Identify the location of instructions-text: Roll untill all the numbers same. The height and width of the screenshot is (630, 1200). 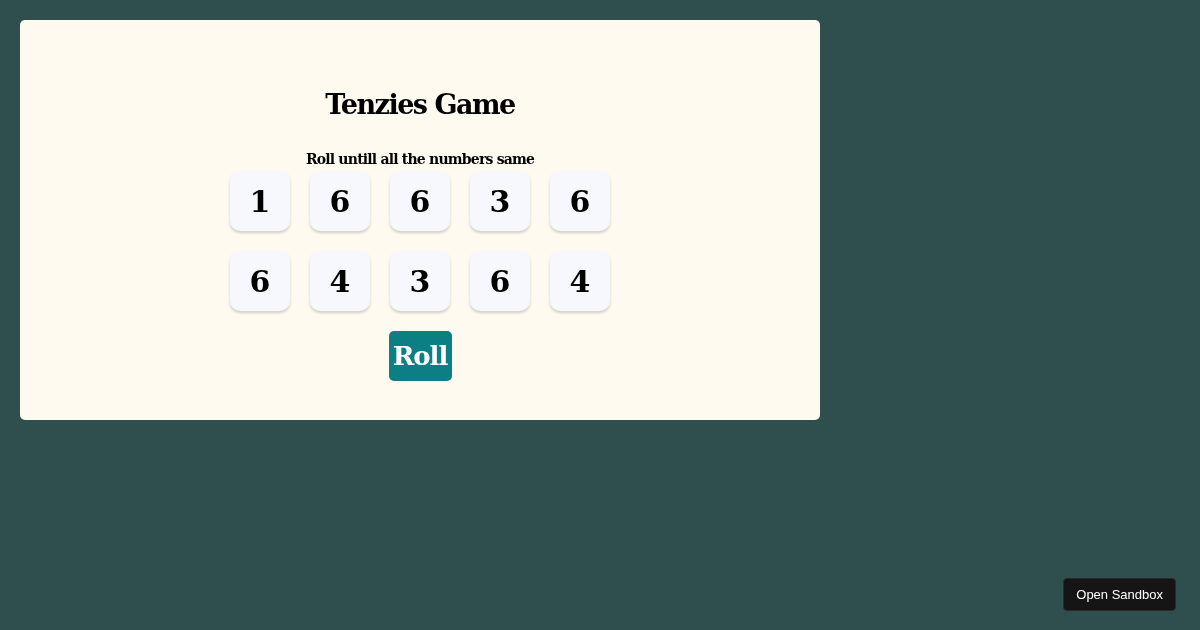
(420, 159).